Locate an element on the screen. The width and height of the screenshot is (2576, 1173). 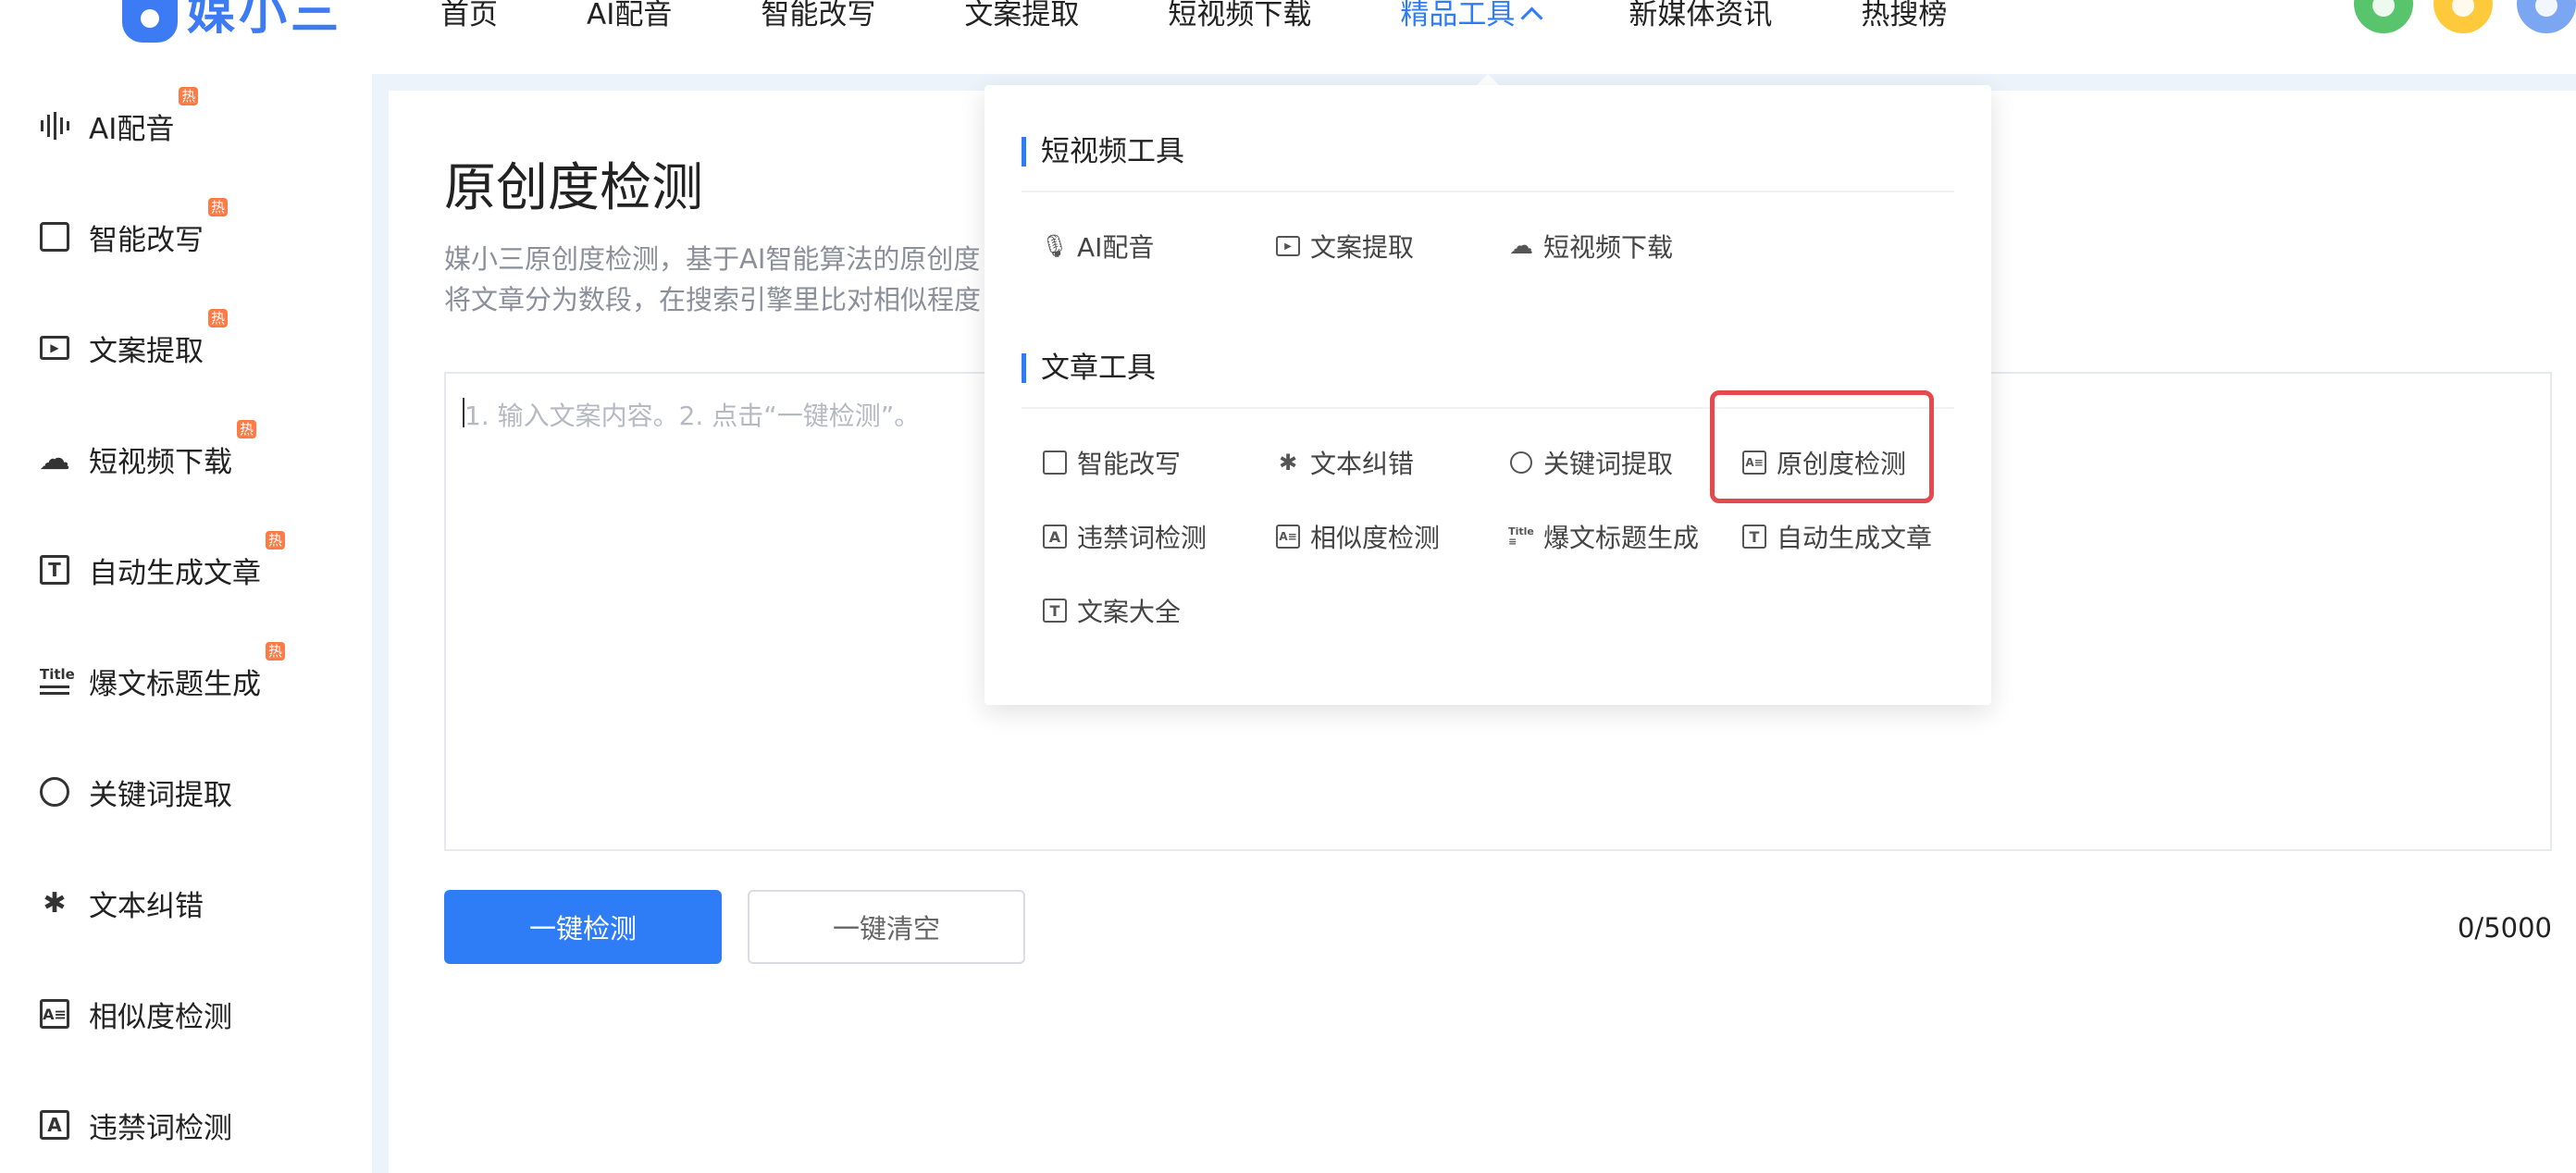
clear-button: 一键清空 is located at coordinates (887, 927).